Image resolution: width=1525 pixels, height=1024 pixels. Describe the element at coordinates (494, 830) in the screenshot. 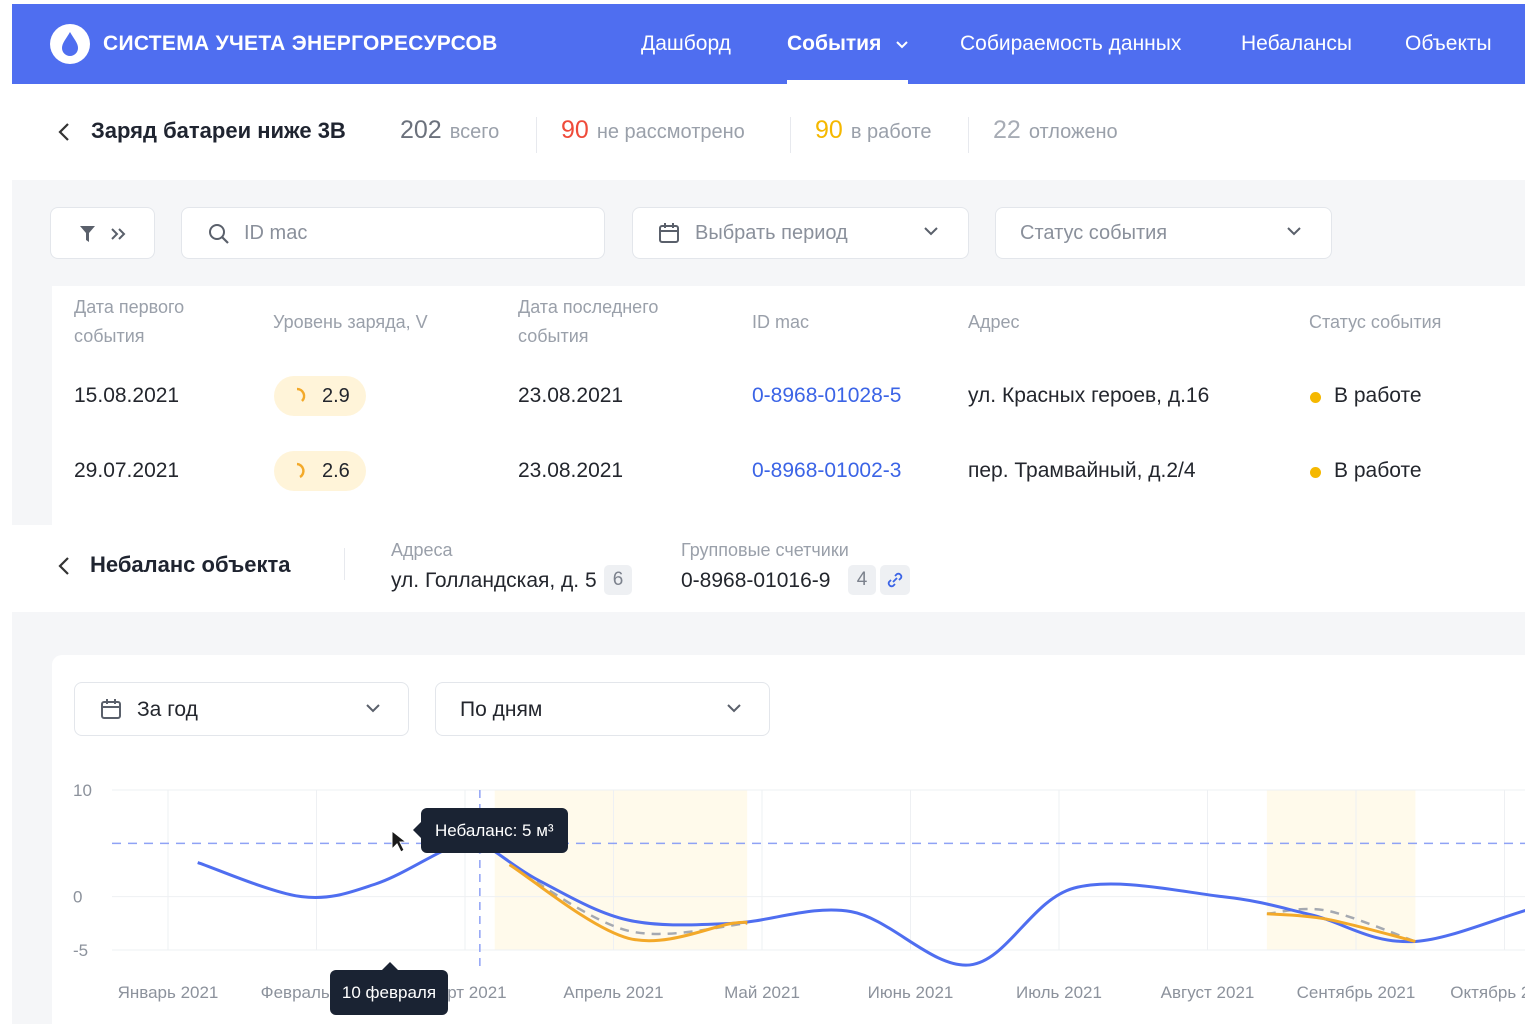

I see `chart-tooltip: Небаланс: 5 м³` at that location.